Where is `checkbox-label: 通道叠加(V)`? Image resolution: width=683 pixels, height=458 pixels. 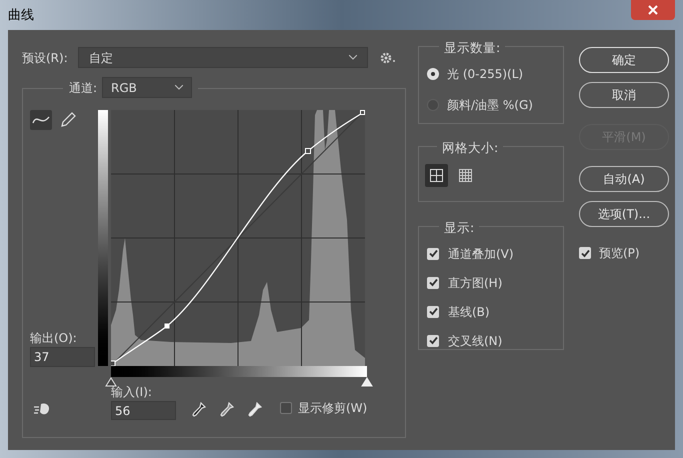
checkbox-label: 通道叠加(V) is located at coordinates (481, 254).